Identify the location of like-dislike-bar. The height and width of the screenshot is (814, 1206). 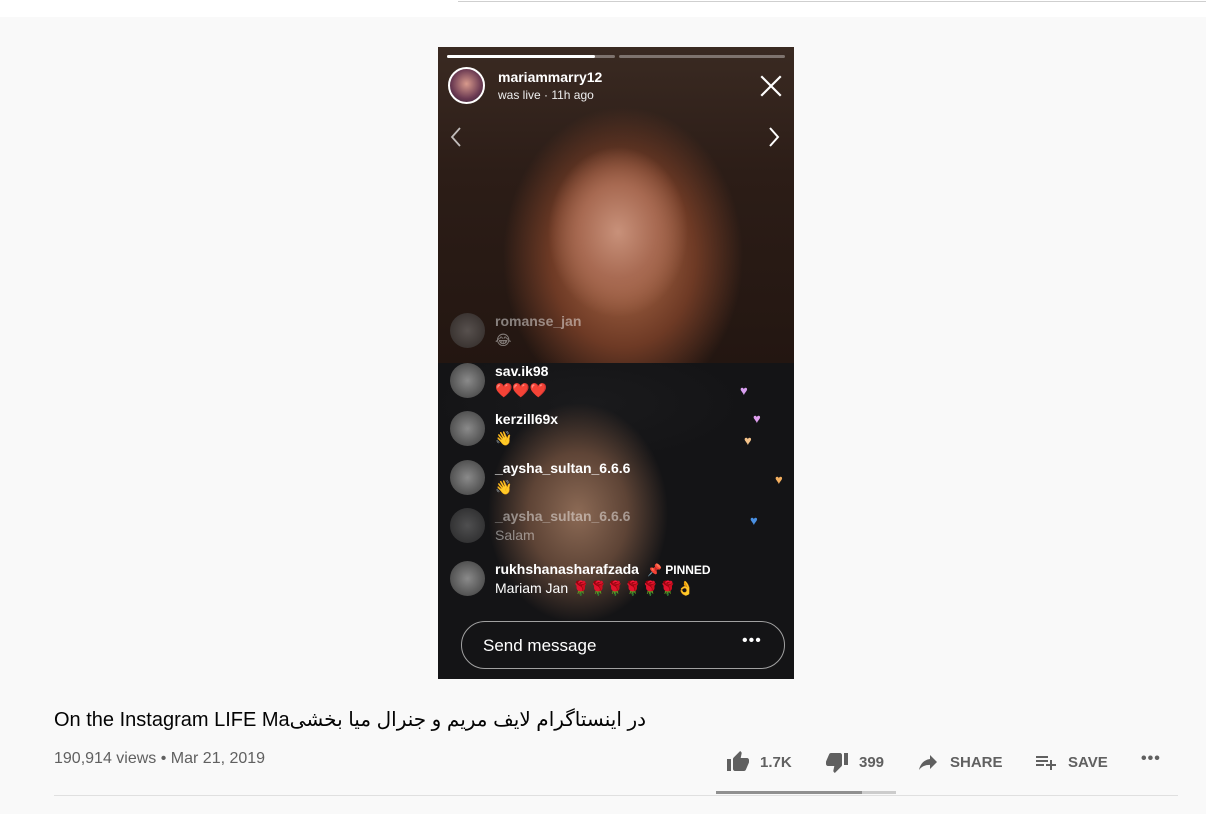
(806, 792).